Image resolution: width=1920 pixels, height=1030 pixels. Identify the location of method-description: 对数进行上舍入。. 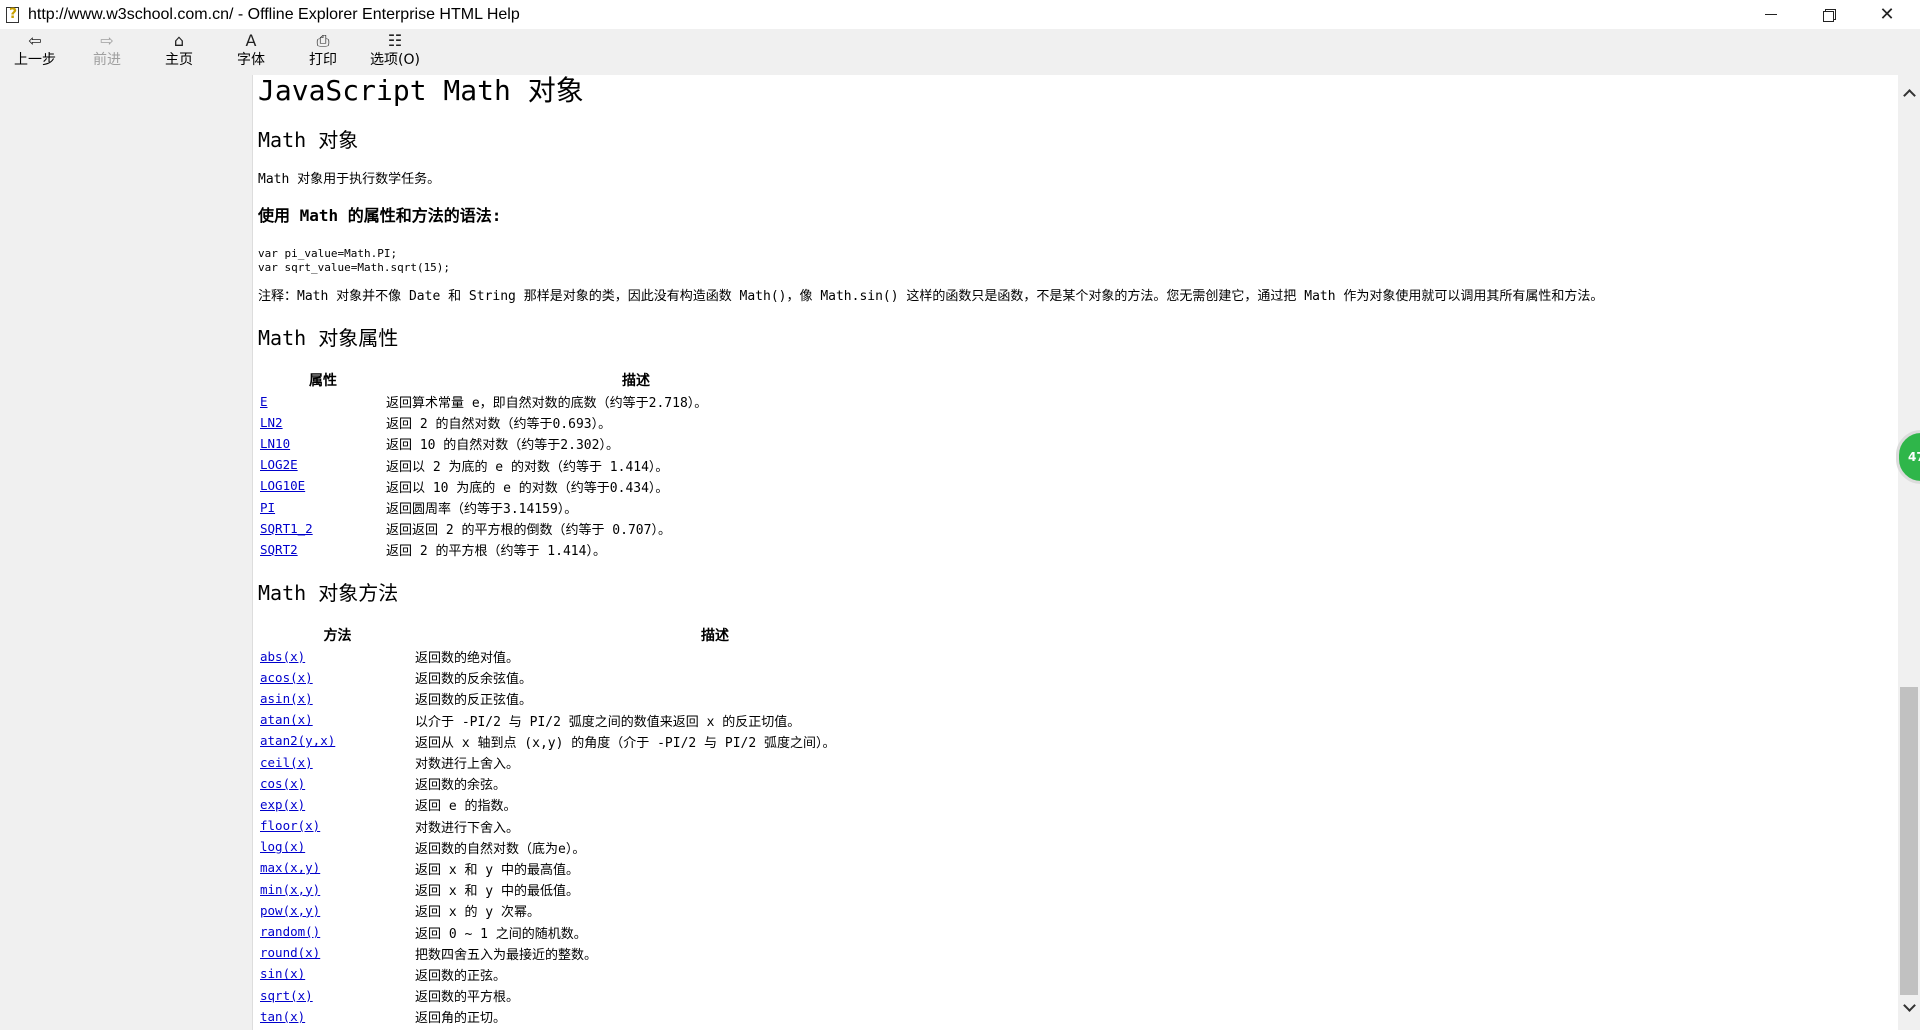
(467, 765).